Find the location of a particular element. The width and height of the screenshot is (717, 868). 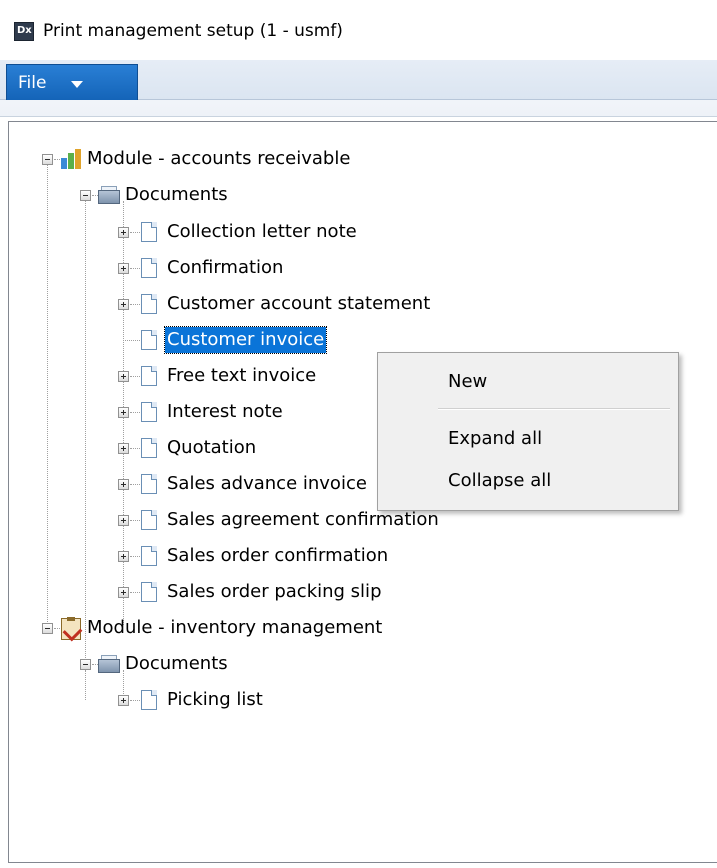

menu-item-collapse-all: Collapse all is located at coordinates (528, 481).